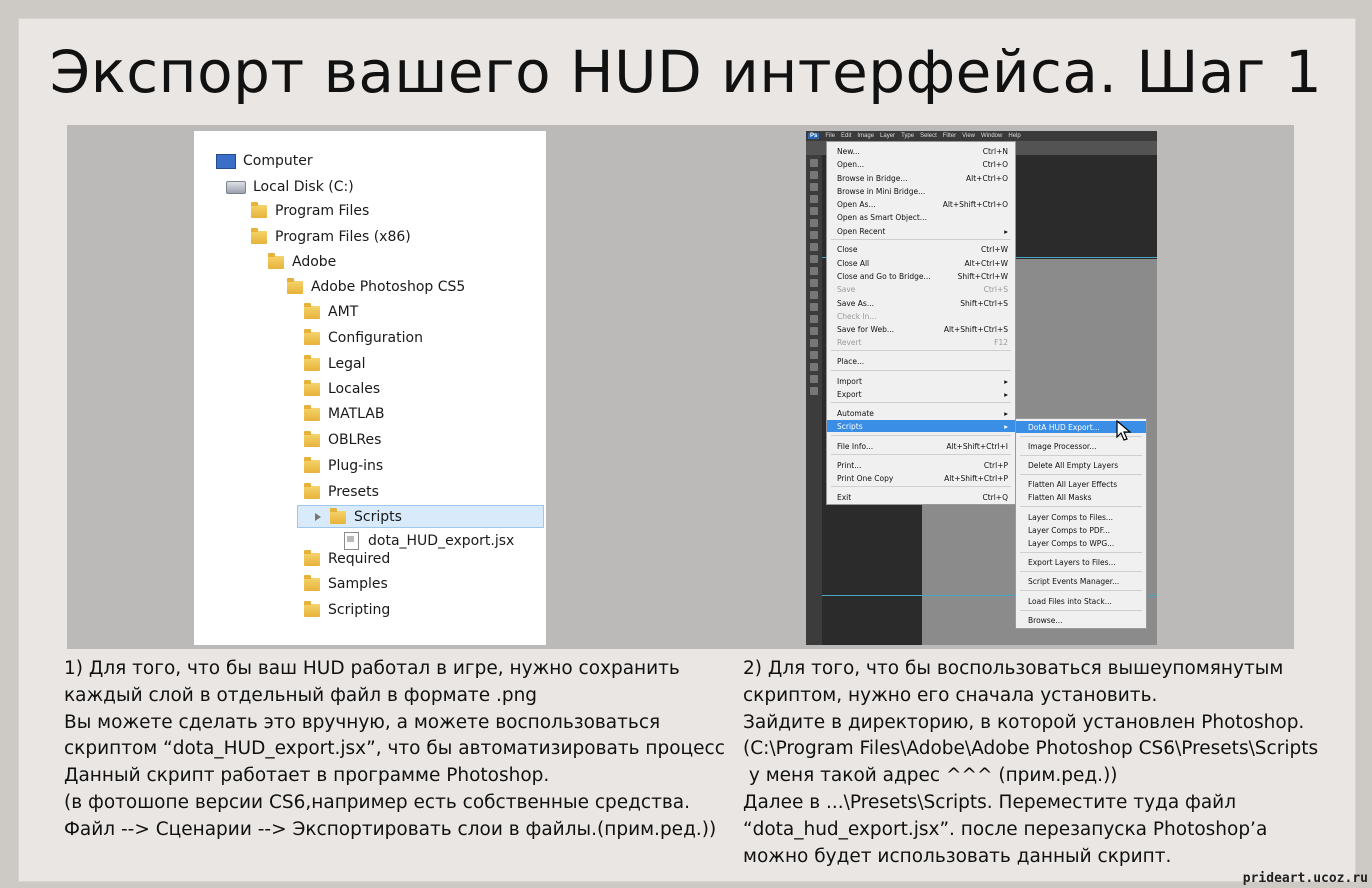 The width and height of the screenshot is (1372, 888). I want to click on menu-item-print-one-copy: Print One Copy Alt+Shift+Ctrl+P, so click(921, 478).